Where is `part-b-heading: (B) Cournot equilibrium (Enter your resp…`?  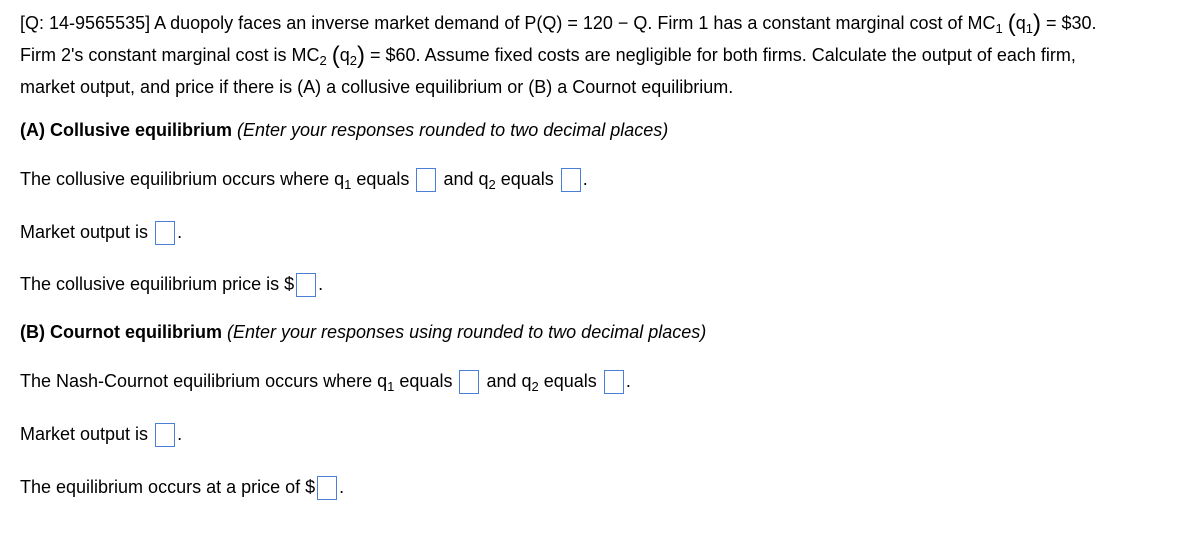 part-b-heading: (B) Cournot equilibrium (Enter your resp… is located at coordinates (363, 332).